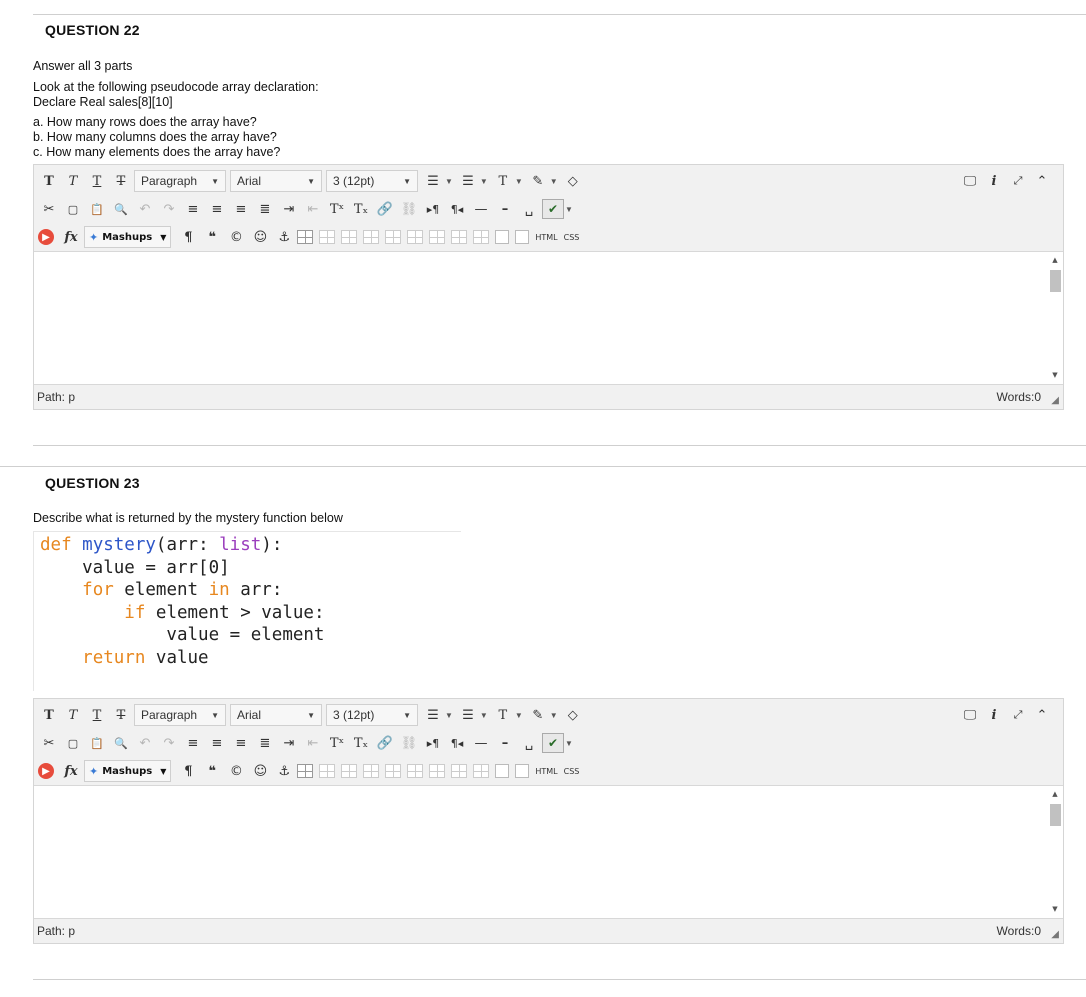 The width and height of the screenshot is (1086, 997). Describe the element at coordinates (484, 715) in the screenshot. I see `numbered-list-menu: ▼` at that location.